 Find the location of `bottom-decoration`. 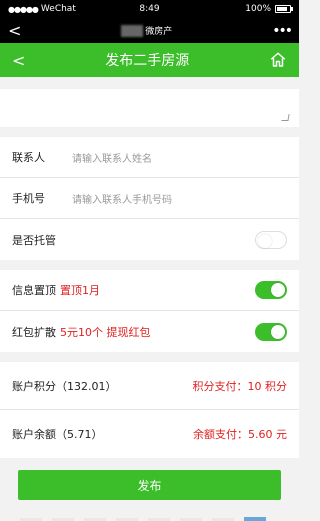

bottom-decoration is located at coordinates (149, 517).